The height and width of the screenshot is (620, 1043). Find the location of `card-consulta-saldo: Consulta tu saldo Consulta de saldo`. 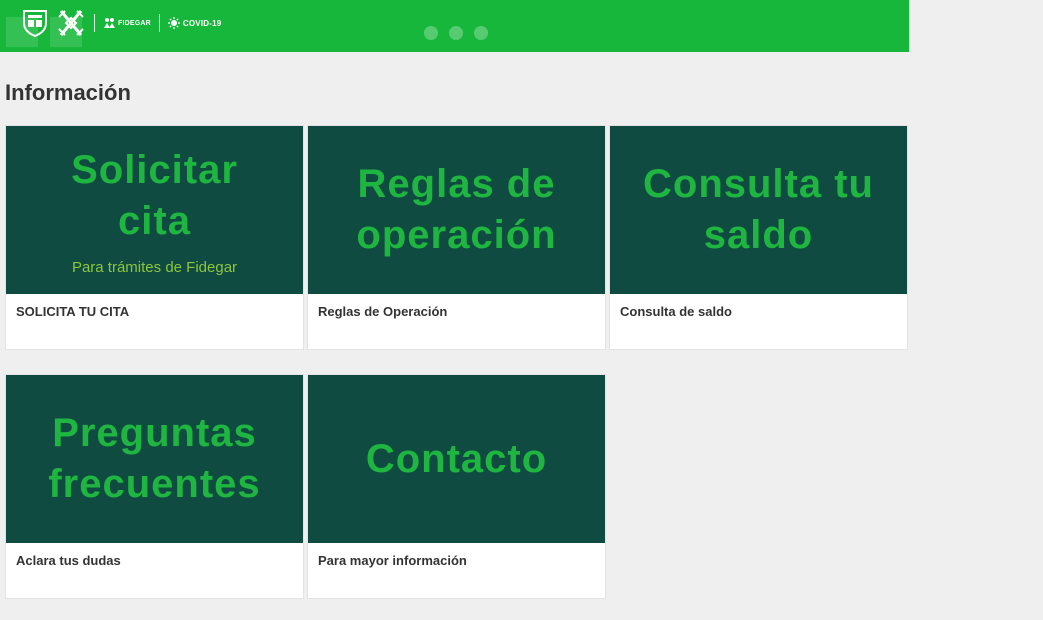

card-consulta-saldo: Consulta tu saldo Consulta de saldo is located at coordinates (758, 237).